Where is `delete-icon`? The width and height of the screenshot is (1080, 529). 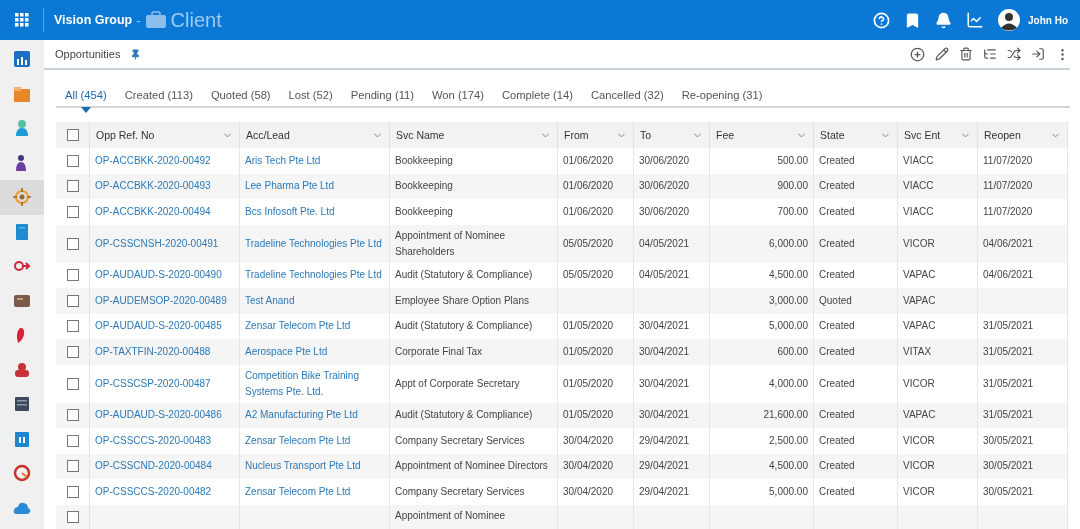
delete-icon is located at coordinates (966, 54).